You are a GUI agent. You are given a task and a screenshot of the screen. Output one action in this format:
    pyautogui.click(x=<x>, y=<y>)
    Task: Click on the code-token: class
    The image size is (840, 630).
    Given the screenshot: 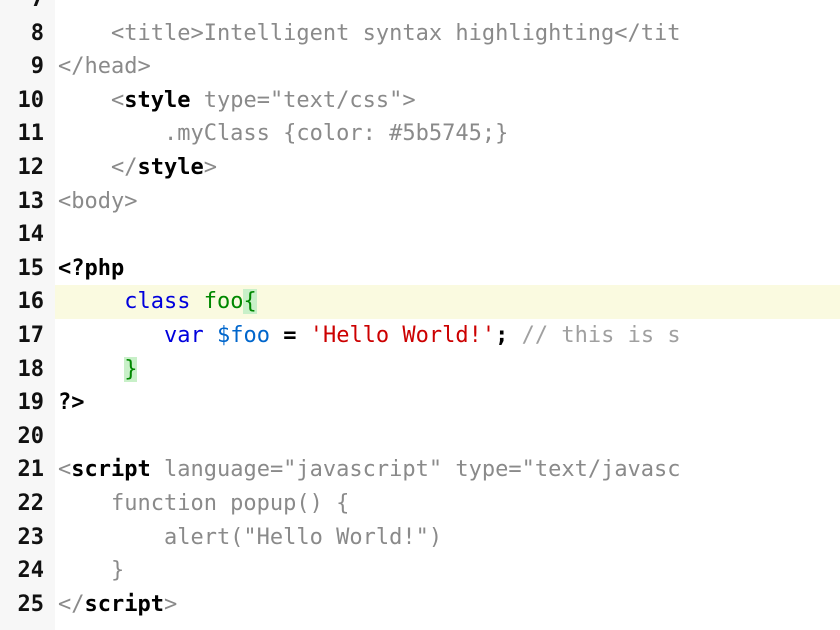 What is the action you would take?
    pyautogui.click(x=157, y=302)
    